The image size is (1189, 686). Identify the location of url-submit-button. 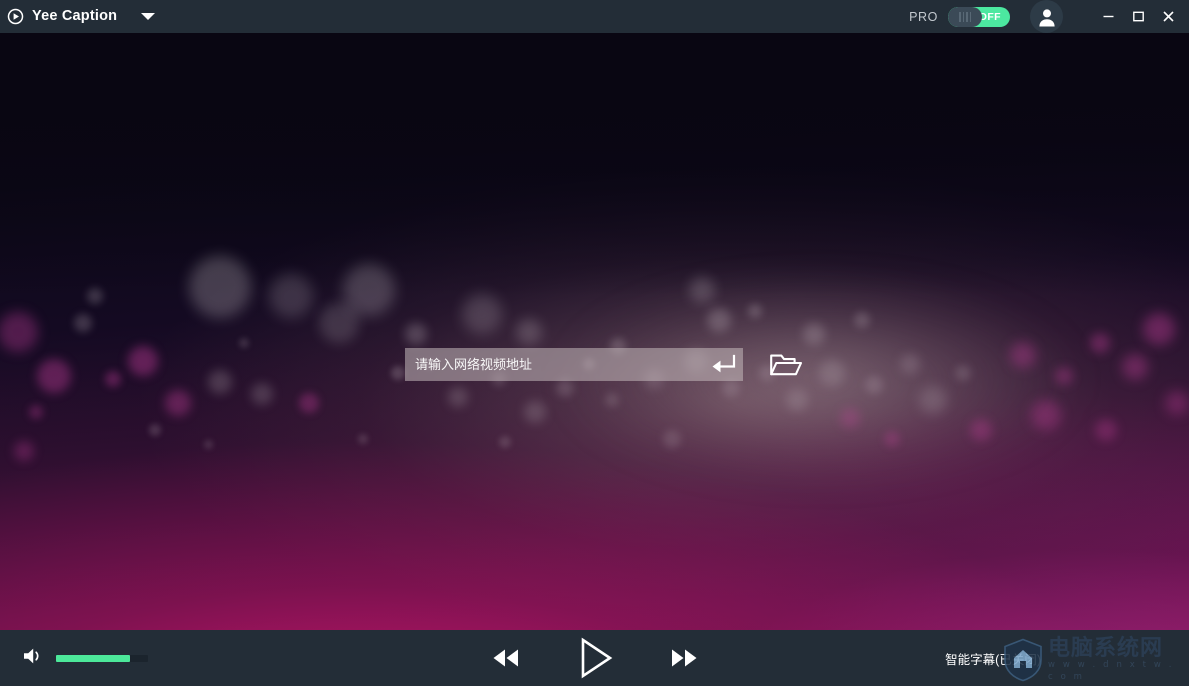
(723, 364).